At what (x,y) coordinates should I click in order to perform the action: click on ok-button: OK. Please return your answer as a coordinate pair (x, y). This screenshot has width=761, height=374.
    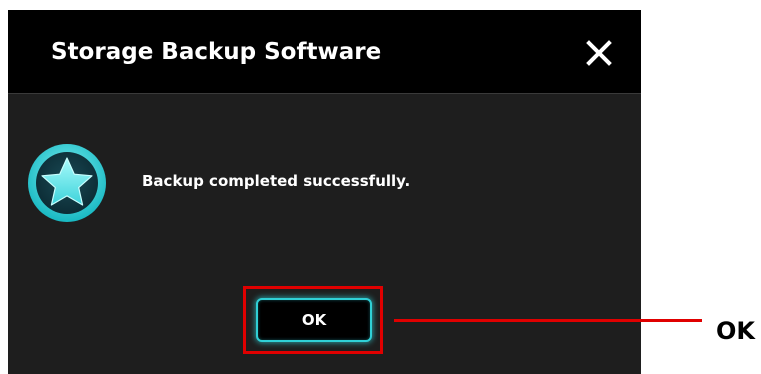
    Looking at the image, I should click on (314, 320).